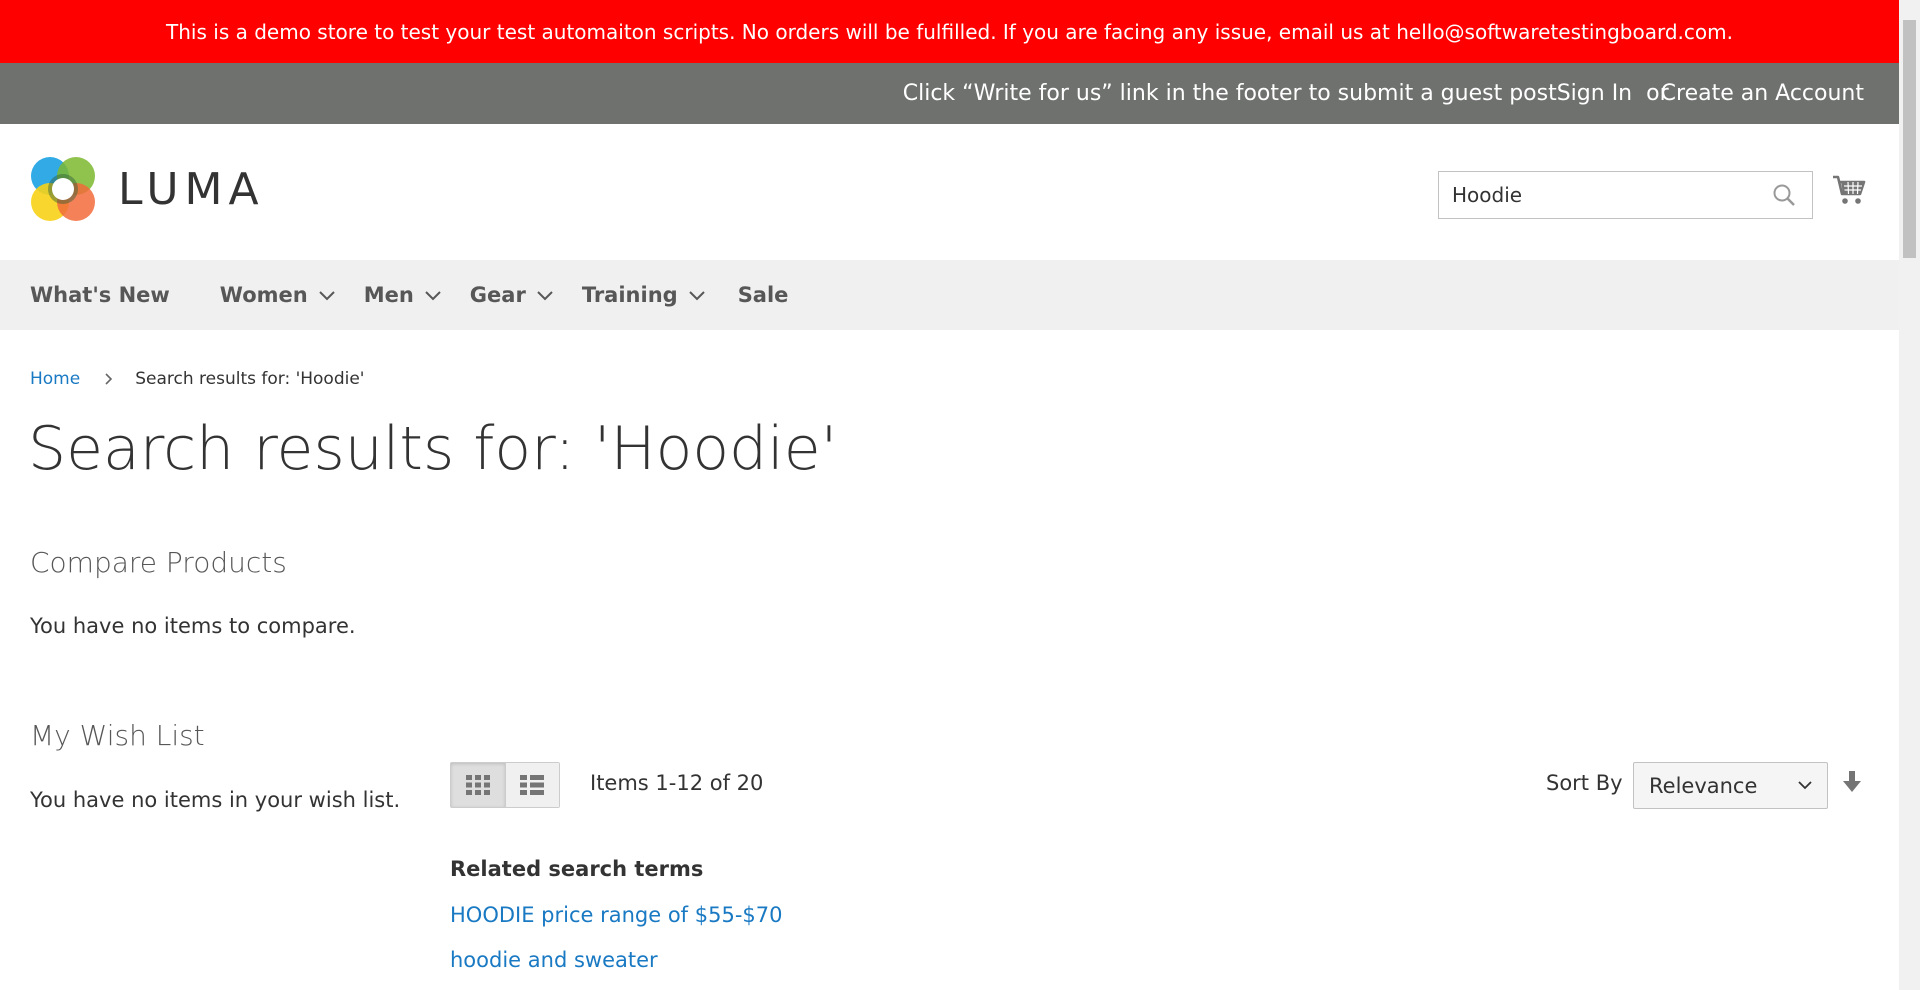 This screenshot has height=990, width=1920. I want to click on wishlist-empty-message: You have no items in your wish list., so click(215, 800).